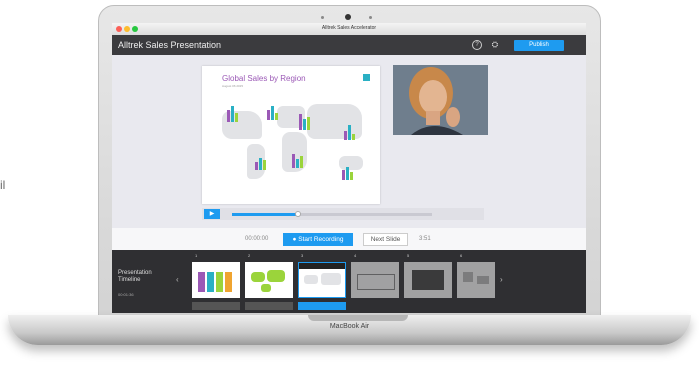  I want to click on timeline-time: 00:01:36, so click(126, 294).